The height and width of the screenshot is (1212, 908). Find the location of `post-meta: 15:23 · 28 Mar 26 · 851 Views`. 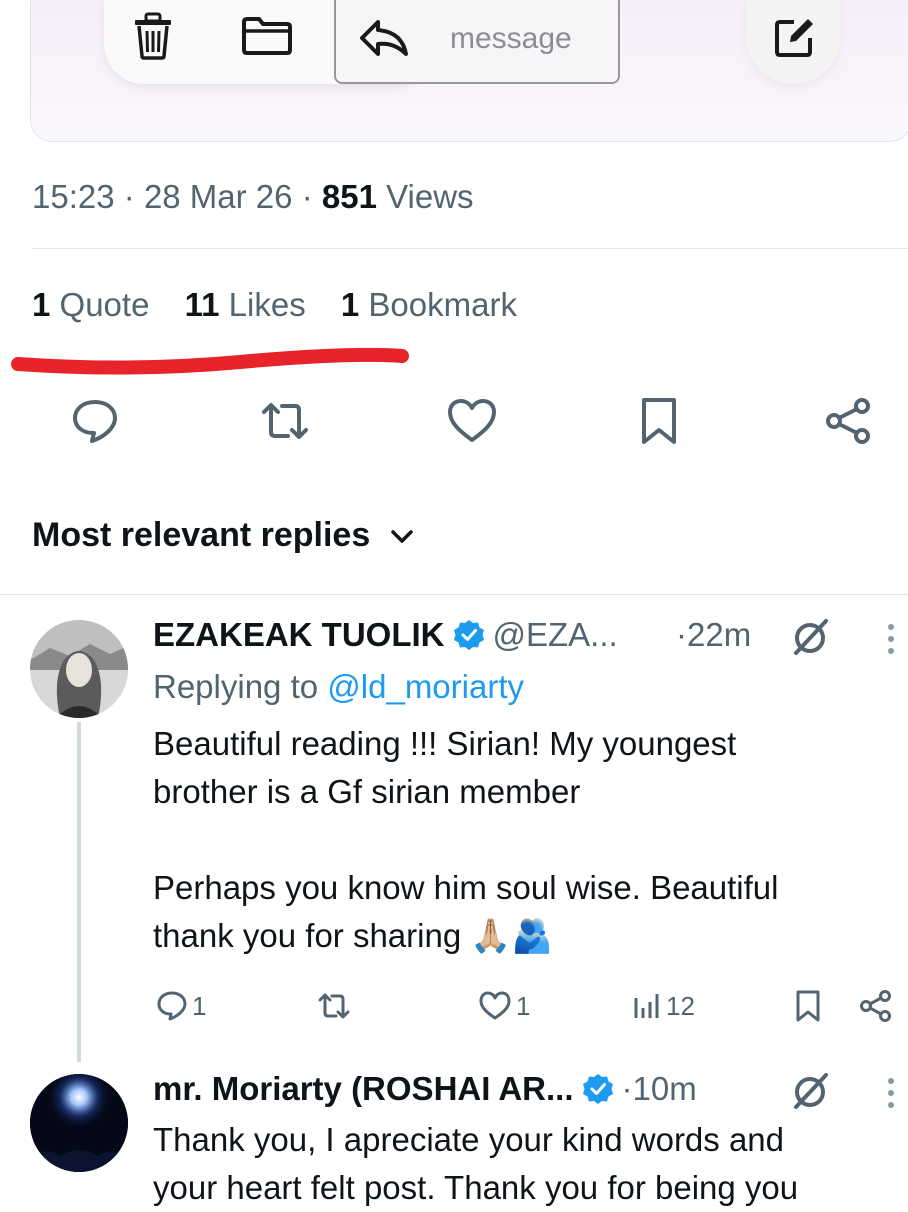

post-meta: 15:23 · 28 Mar 26 · 851 Views is located at coordinates (253, 197).